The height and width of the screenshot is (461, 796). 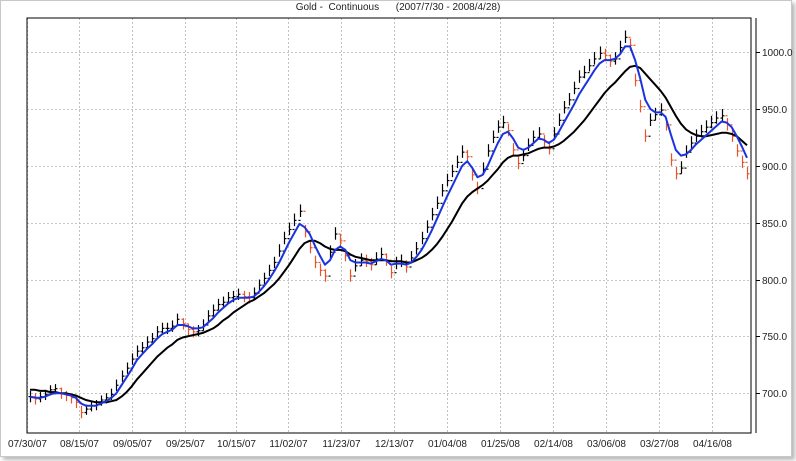 I want to click on x-tick-label: 08/15/07, so click(x=79, y=444).